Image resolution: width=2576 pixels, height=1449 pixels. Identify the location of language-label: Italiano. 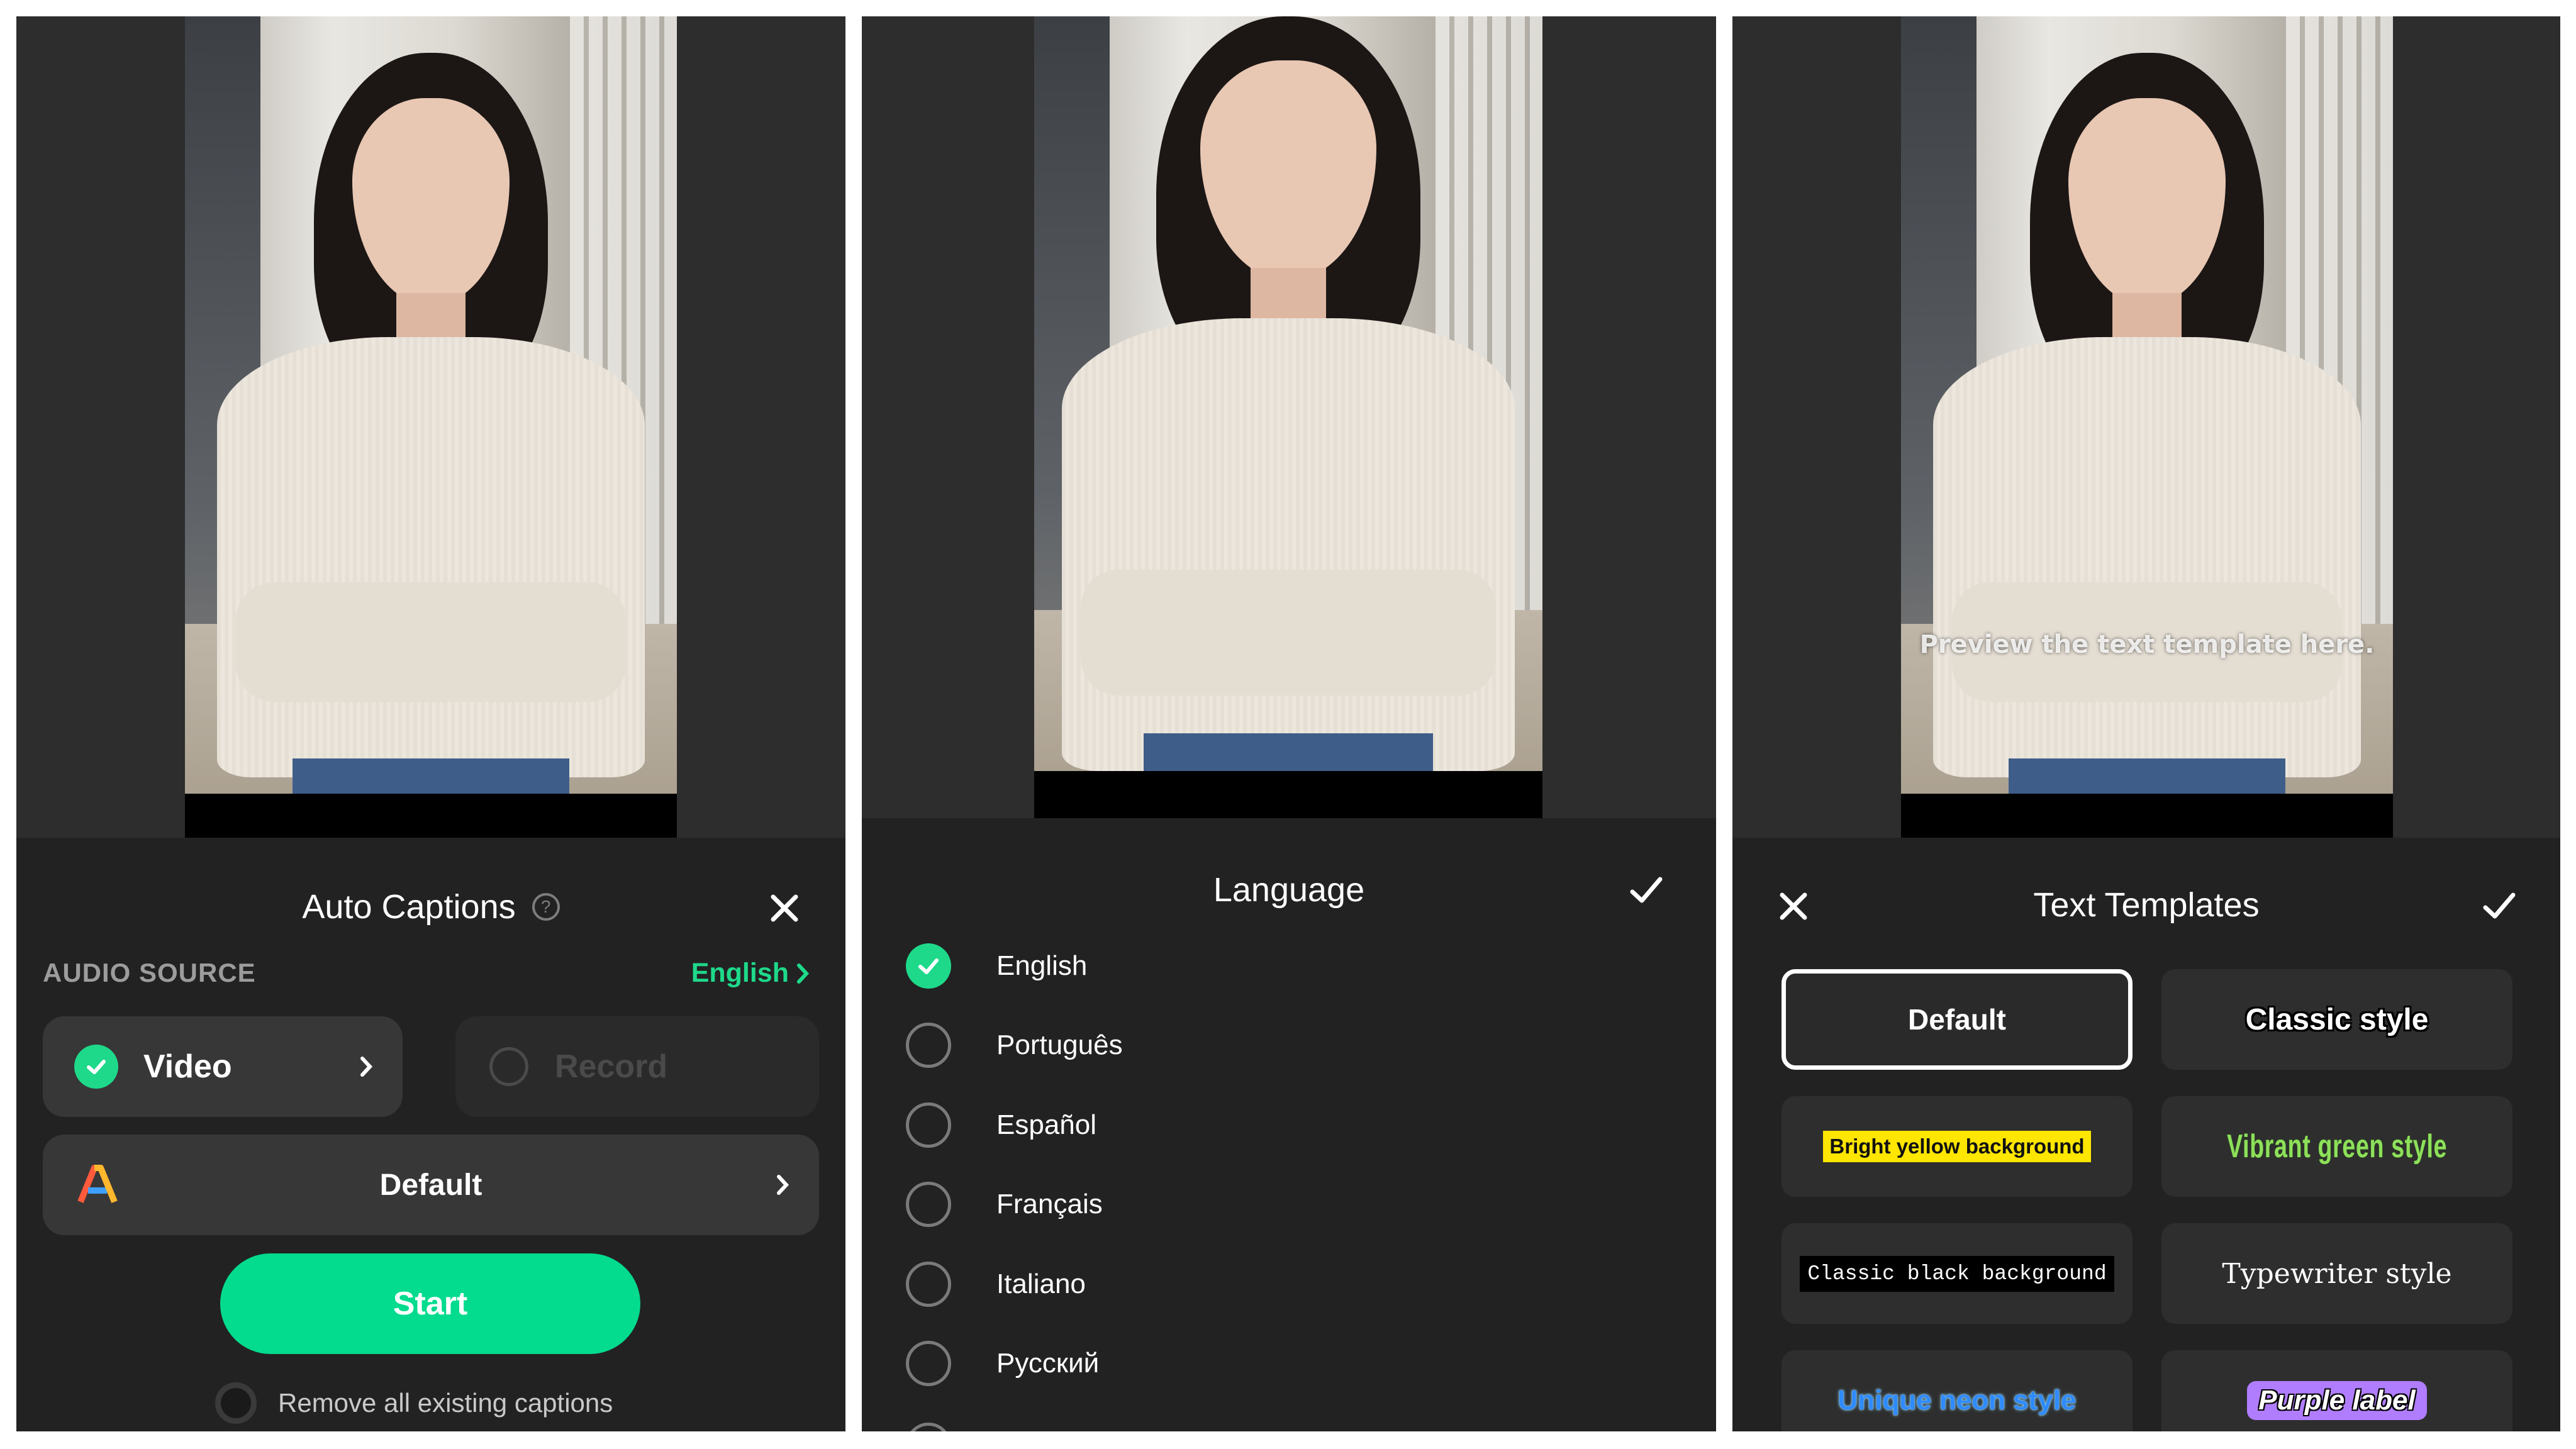
(1041, 1284).